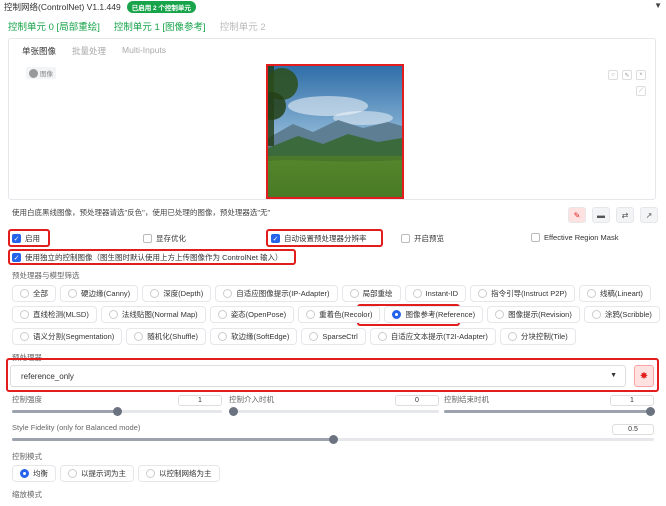 The height and width of the screenshot is (506, 666). What do you see at coordinates (613, 375) in the screenshot?
I see `chevron-down-icon: ▼` at bounding box center [613, 375].